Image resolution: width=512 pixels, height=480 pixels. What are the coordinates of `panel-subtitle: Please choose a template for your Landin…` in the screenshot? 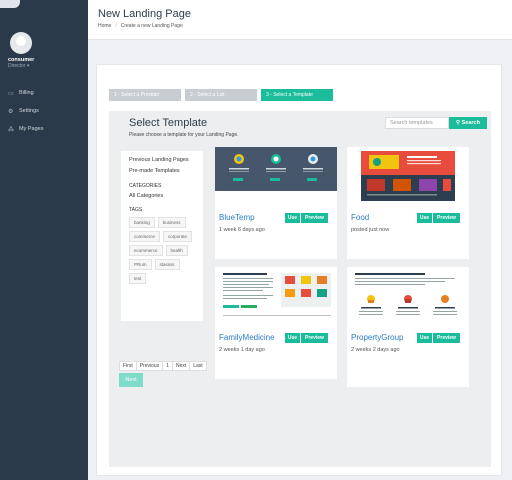 It's located at (184, 135).